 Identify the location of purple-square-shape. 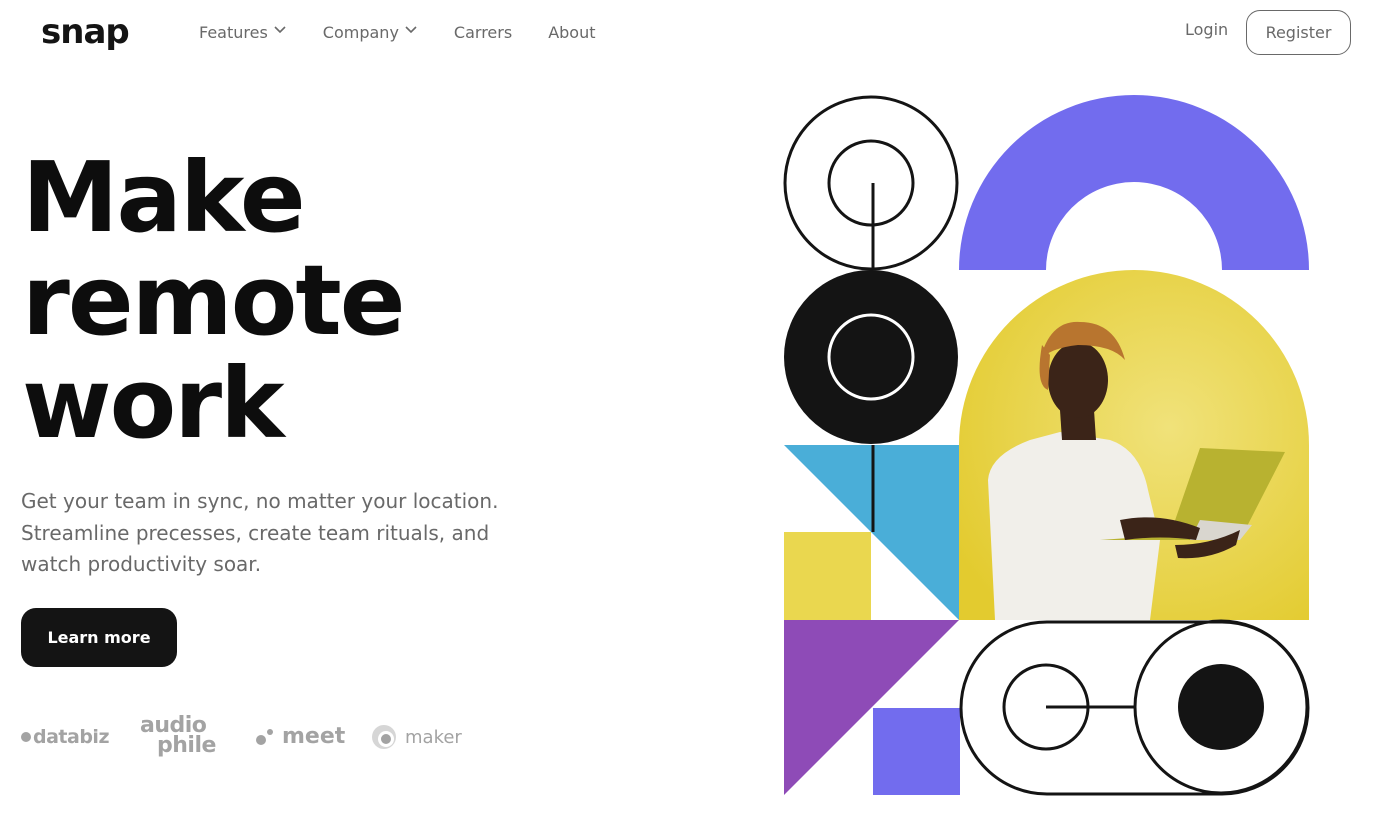
(916, 751).